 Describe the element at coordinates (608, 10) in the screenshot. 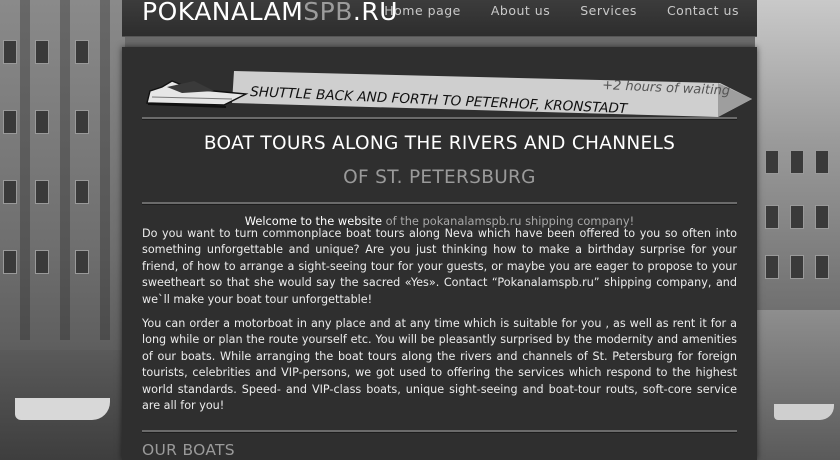

I see `nav-services: Services` at that location.